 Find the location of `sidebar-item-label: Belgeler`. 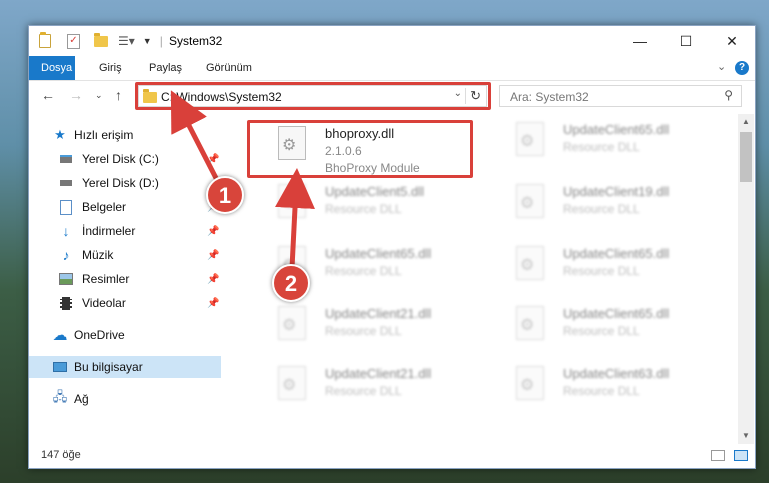

sidebar-item-label: Belgeler is located at coordinates (104, 207).